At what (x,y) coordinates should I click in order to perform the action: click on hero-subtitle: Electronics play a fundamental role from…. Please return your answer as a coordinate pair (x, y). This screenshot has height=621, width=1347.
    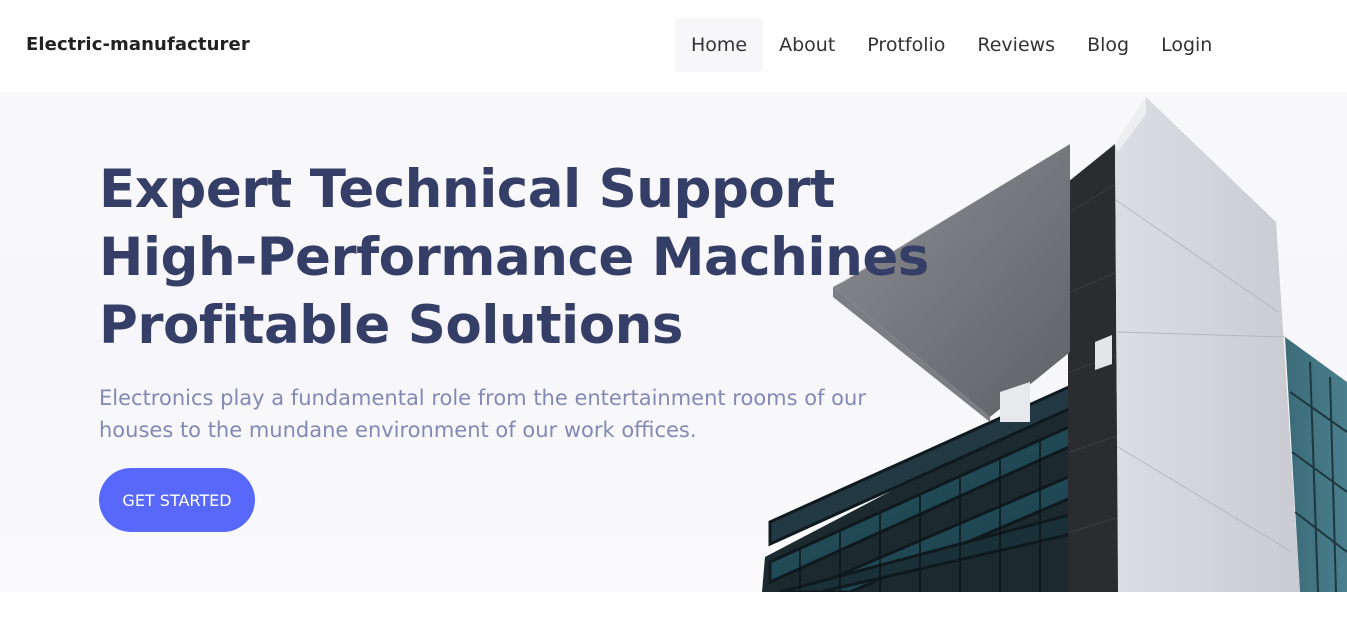
    Looking at the image, I should click on (499, 414).